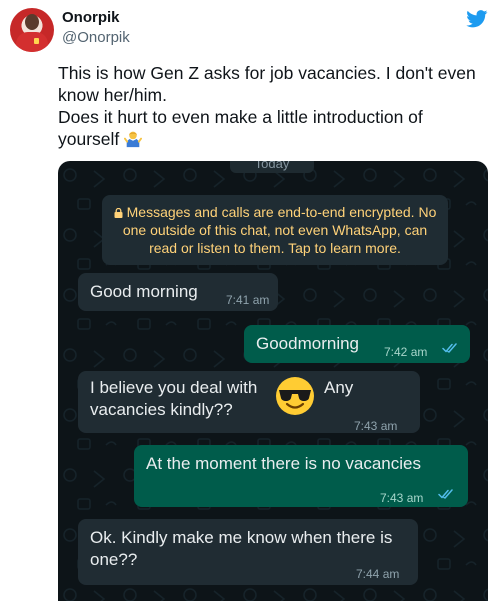 This screenshot has width=500, height=601. I want to click on message-time: 7:42 am, so click(406, 352).